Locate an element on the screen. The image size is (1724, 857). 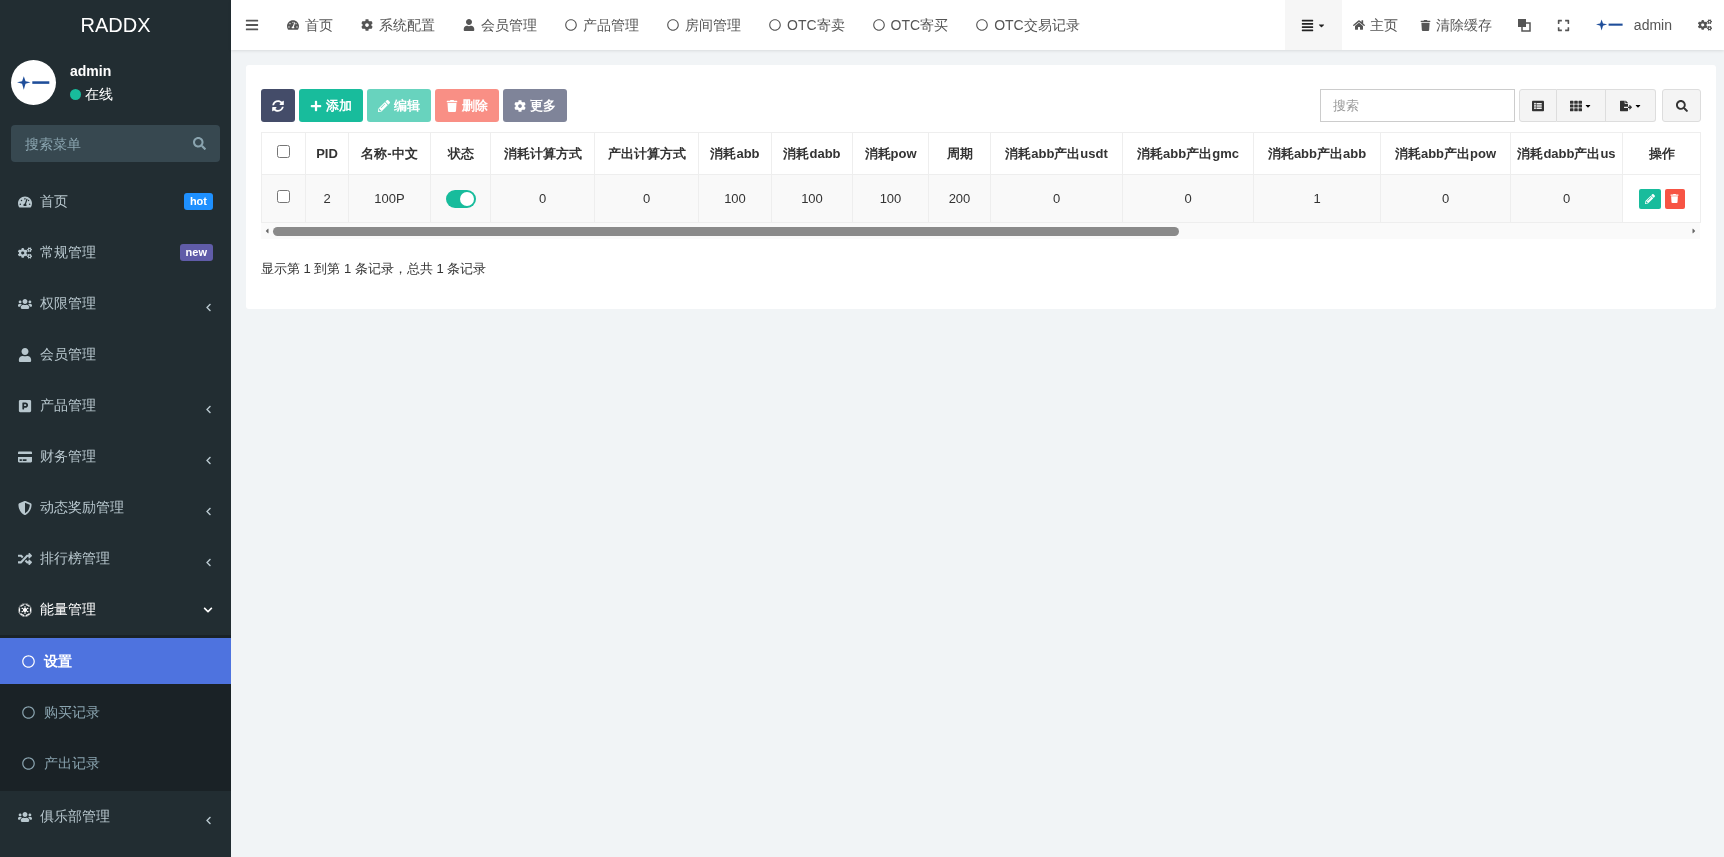
emblem-icon is located at coordinates (25, 609).